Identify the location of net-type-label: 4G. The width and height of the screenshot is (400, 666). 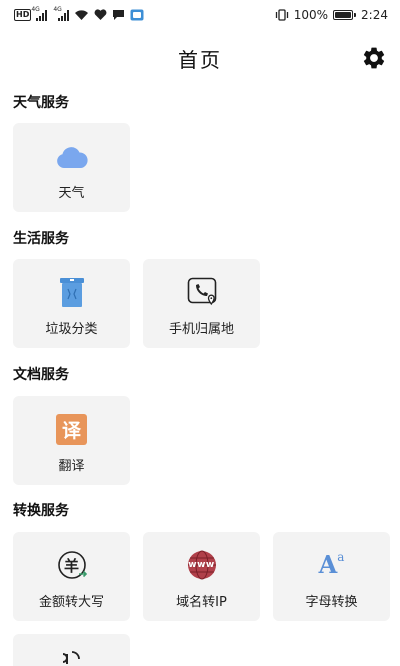
(35, 9).